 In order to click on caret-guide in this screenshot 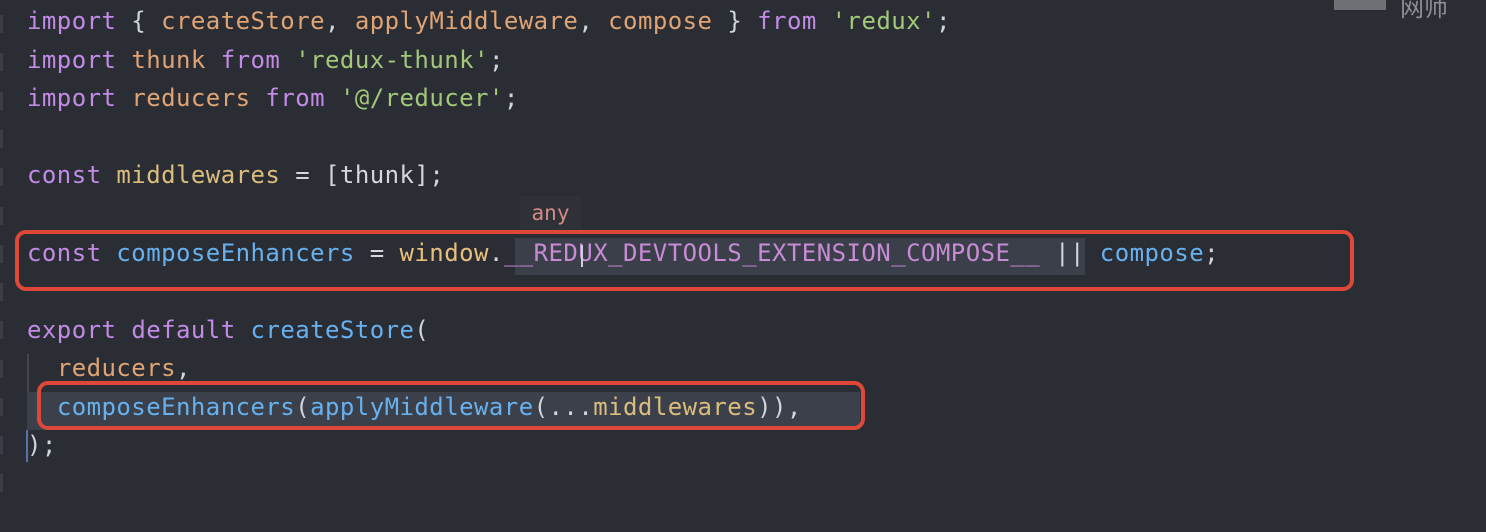, I will do `click(27, 446)`.